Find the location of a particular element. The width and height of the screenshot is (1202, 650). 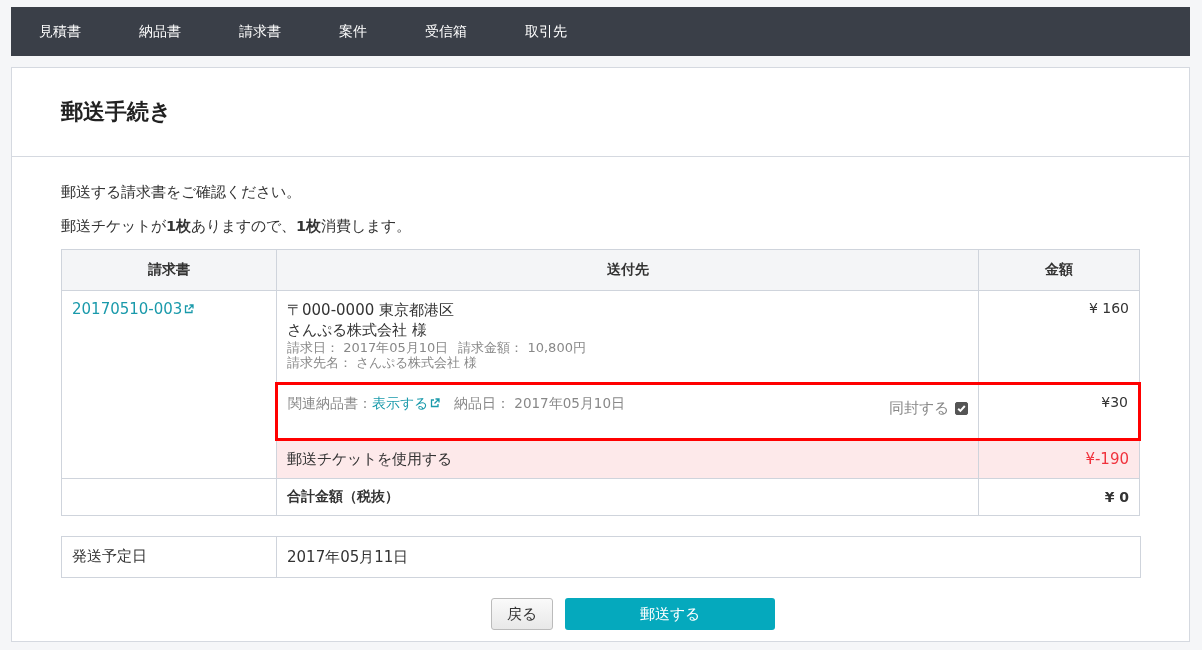

ticket-cell: 郵送チケットを使用する is located at coordinates (627, 459).